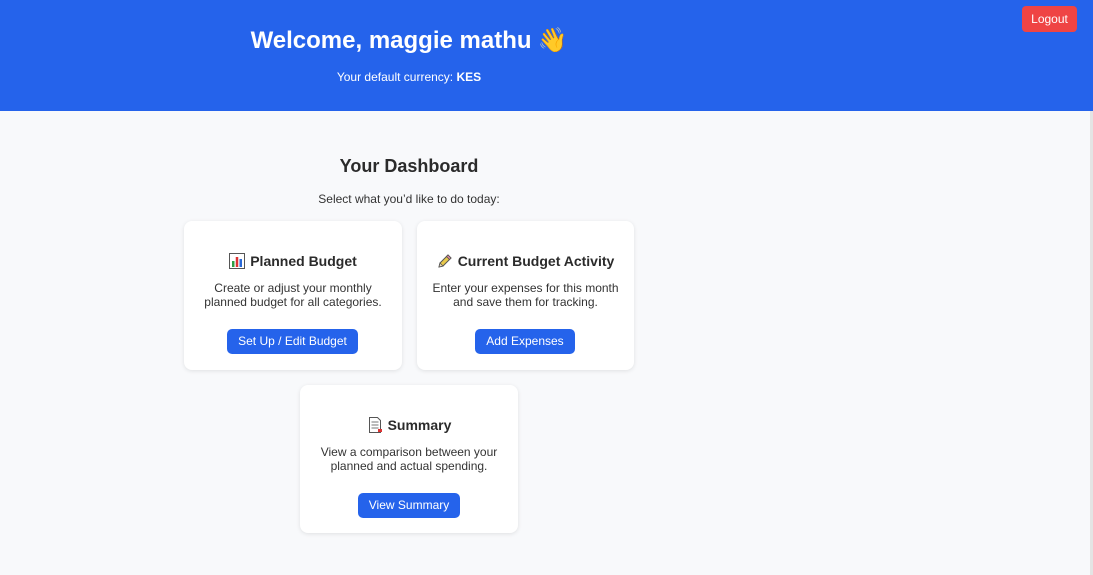 The image size is (1093, 575). What do you see at coordinates (525, 341) in the screenshot?
I see `add-expenses-button: Add Expenses` at bounding box center [525, 341].